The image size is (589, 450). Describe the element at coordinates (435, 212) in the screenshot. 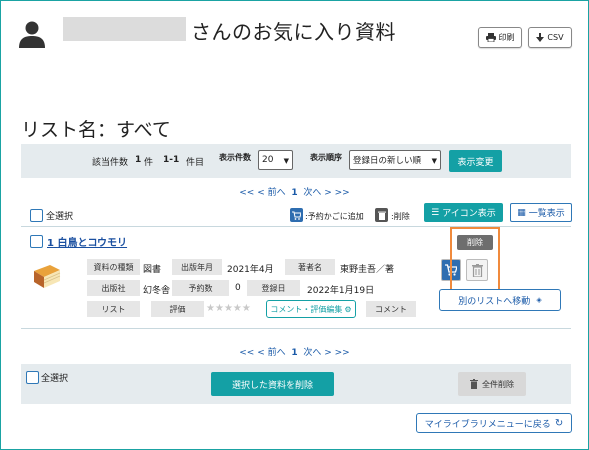

I see `list-icon: ☰` at that location.